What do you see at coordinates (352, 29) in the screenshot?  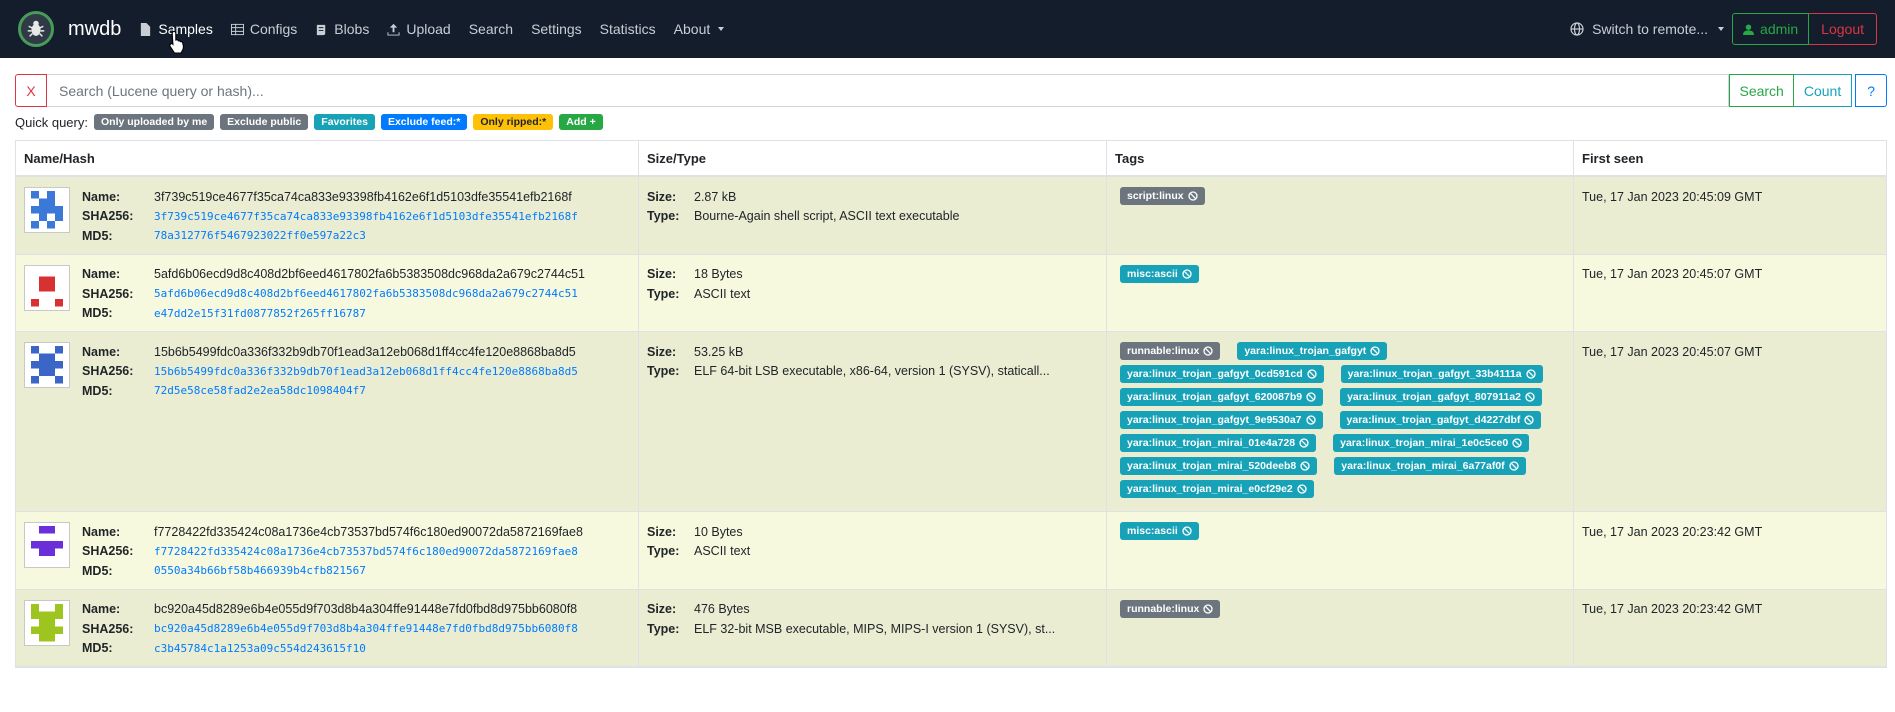 I see `nav-blobs-label: Blobs` at bounding box center [352, 29].